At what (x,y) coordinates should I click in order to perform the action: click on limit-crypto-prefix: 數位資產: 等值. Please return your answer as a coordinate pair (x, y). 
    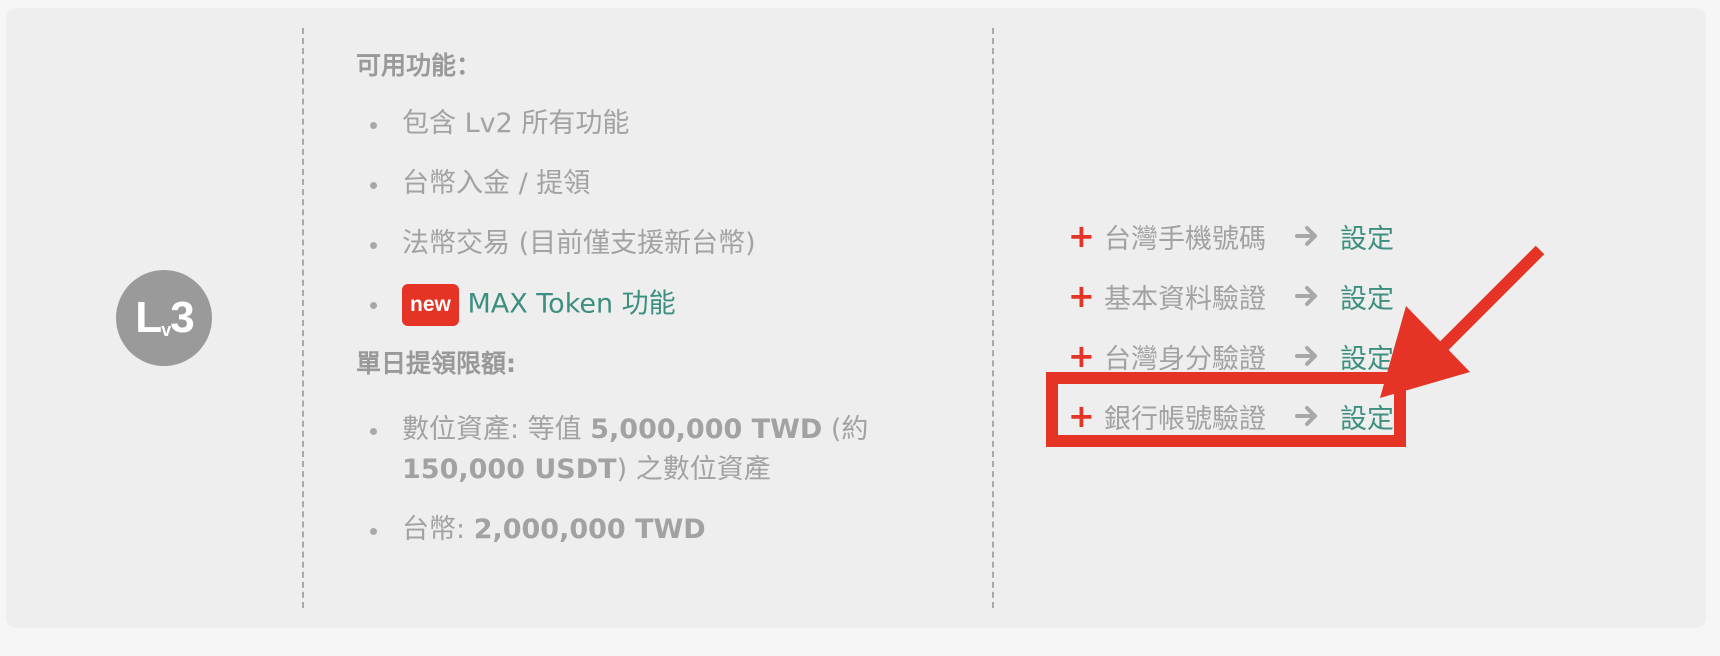
    Looking at the image, I should click on (496, 429).